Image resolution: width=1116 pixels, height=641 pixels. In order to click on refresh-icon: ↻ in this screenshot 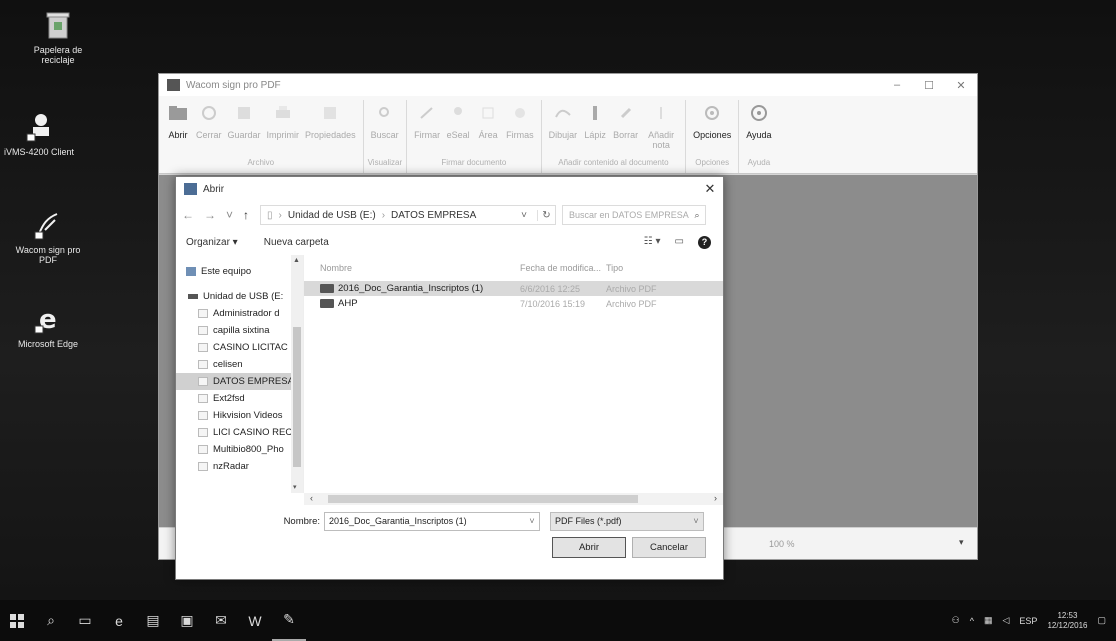, I will do `click(546, 215)`.